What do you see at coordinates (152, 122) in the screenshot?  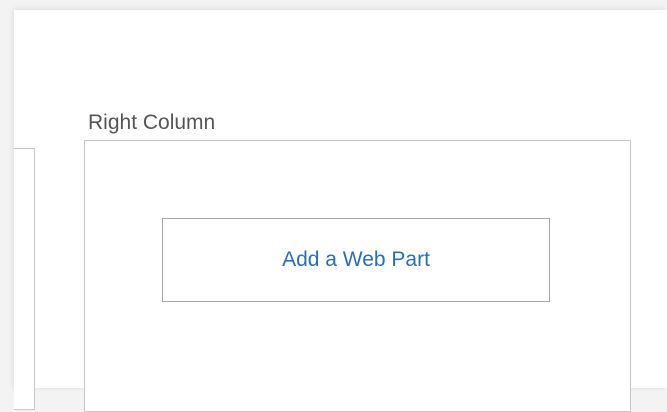 I see `right-column-title: Right Column` at bounding box center [152, 122].